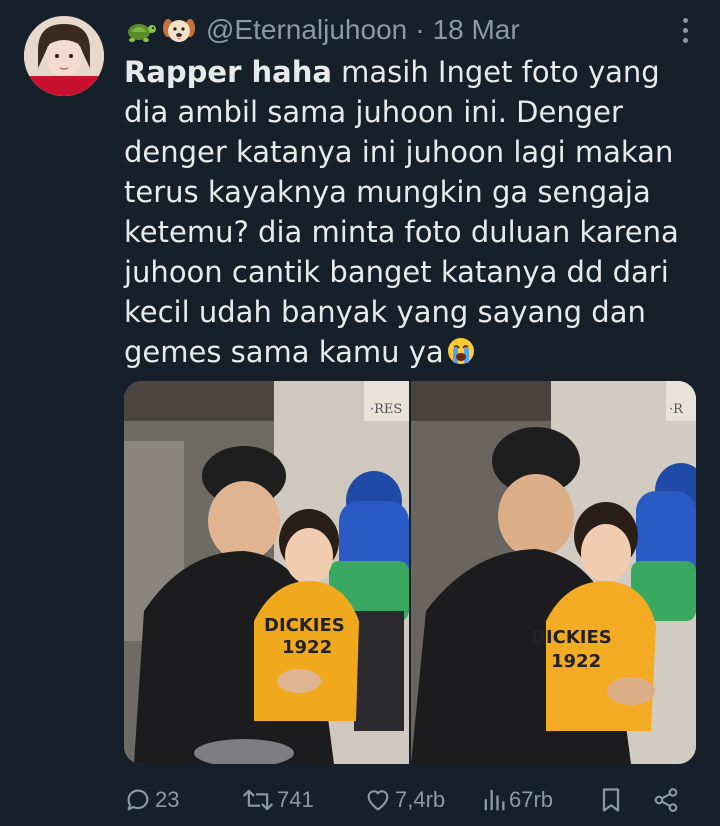 Image resolution: width=720 pixels, height=826 pixels. I want to click on reply-count: 23, so click(167, 799).